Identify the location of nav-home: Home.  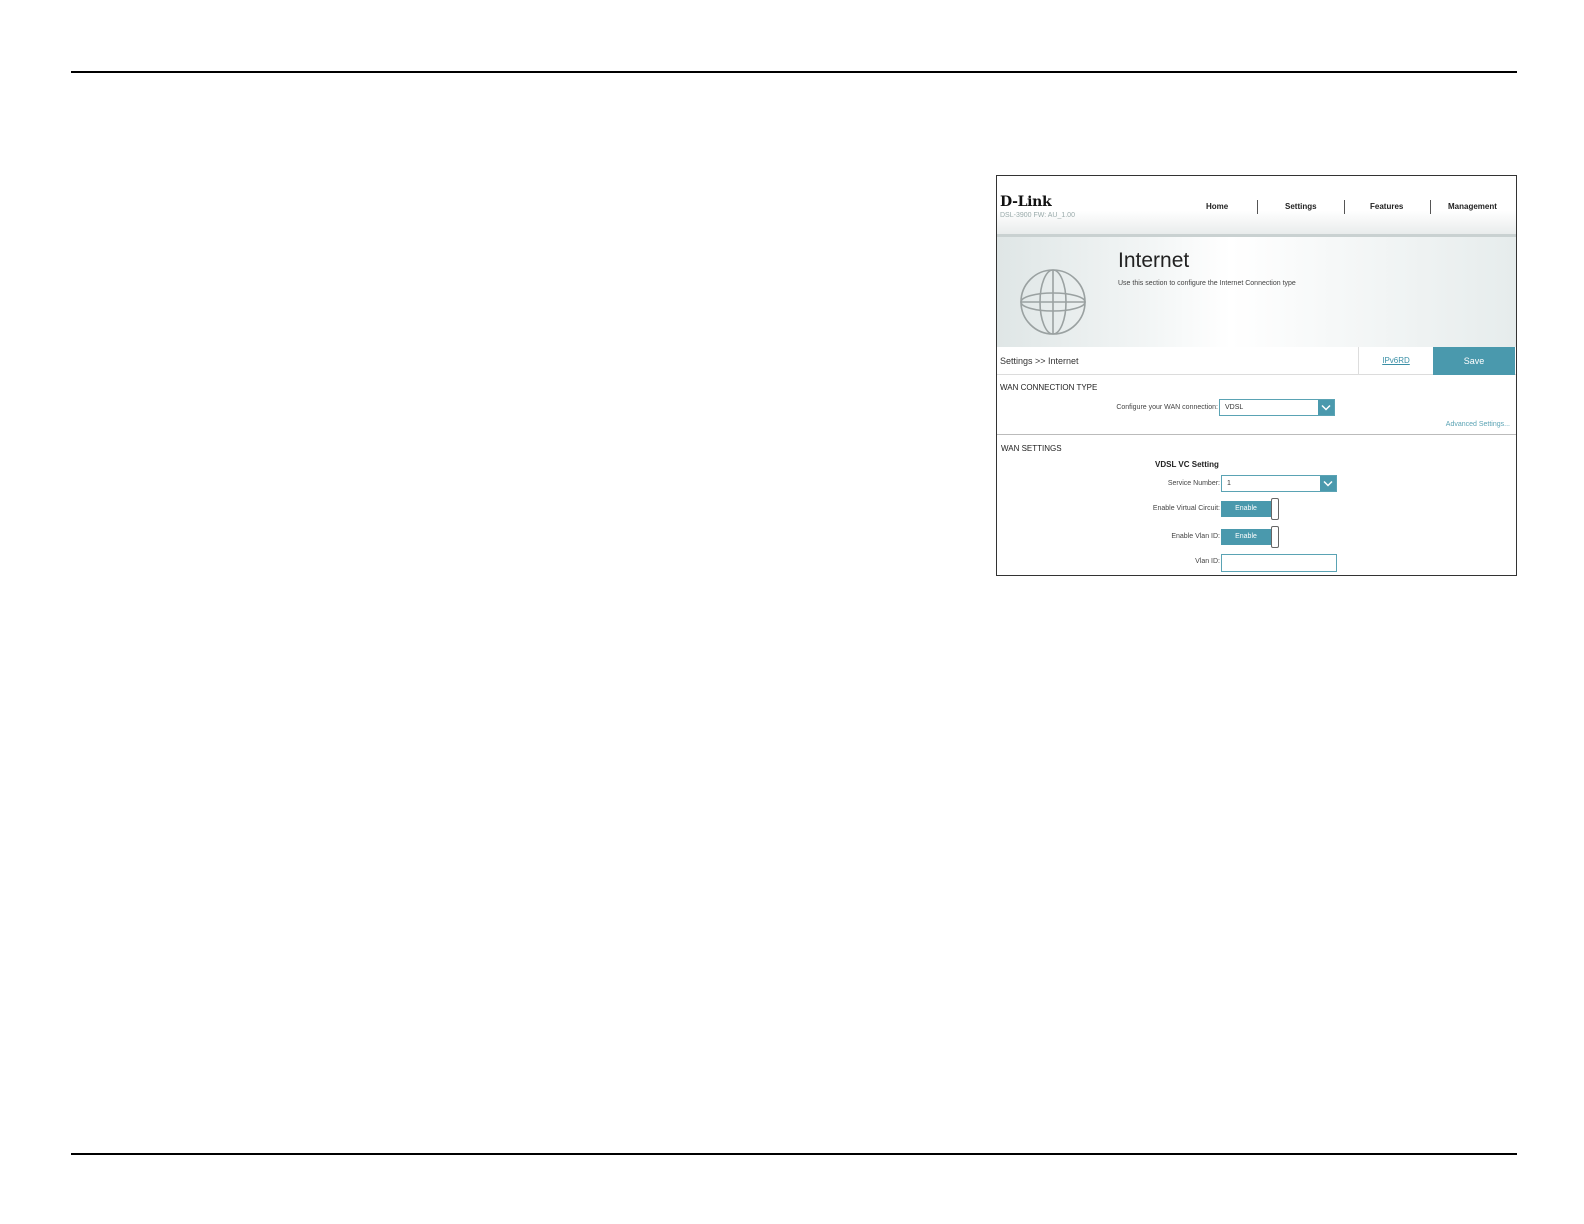
(1217, 206).